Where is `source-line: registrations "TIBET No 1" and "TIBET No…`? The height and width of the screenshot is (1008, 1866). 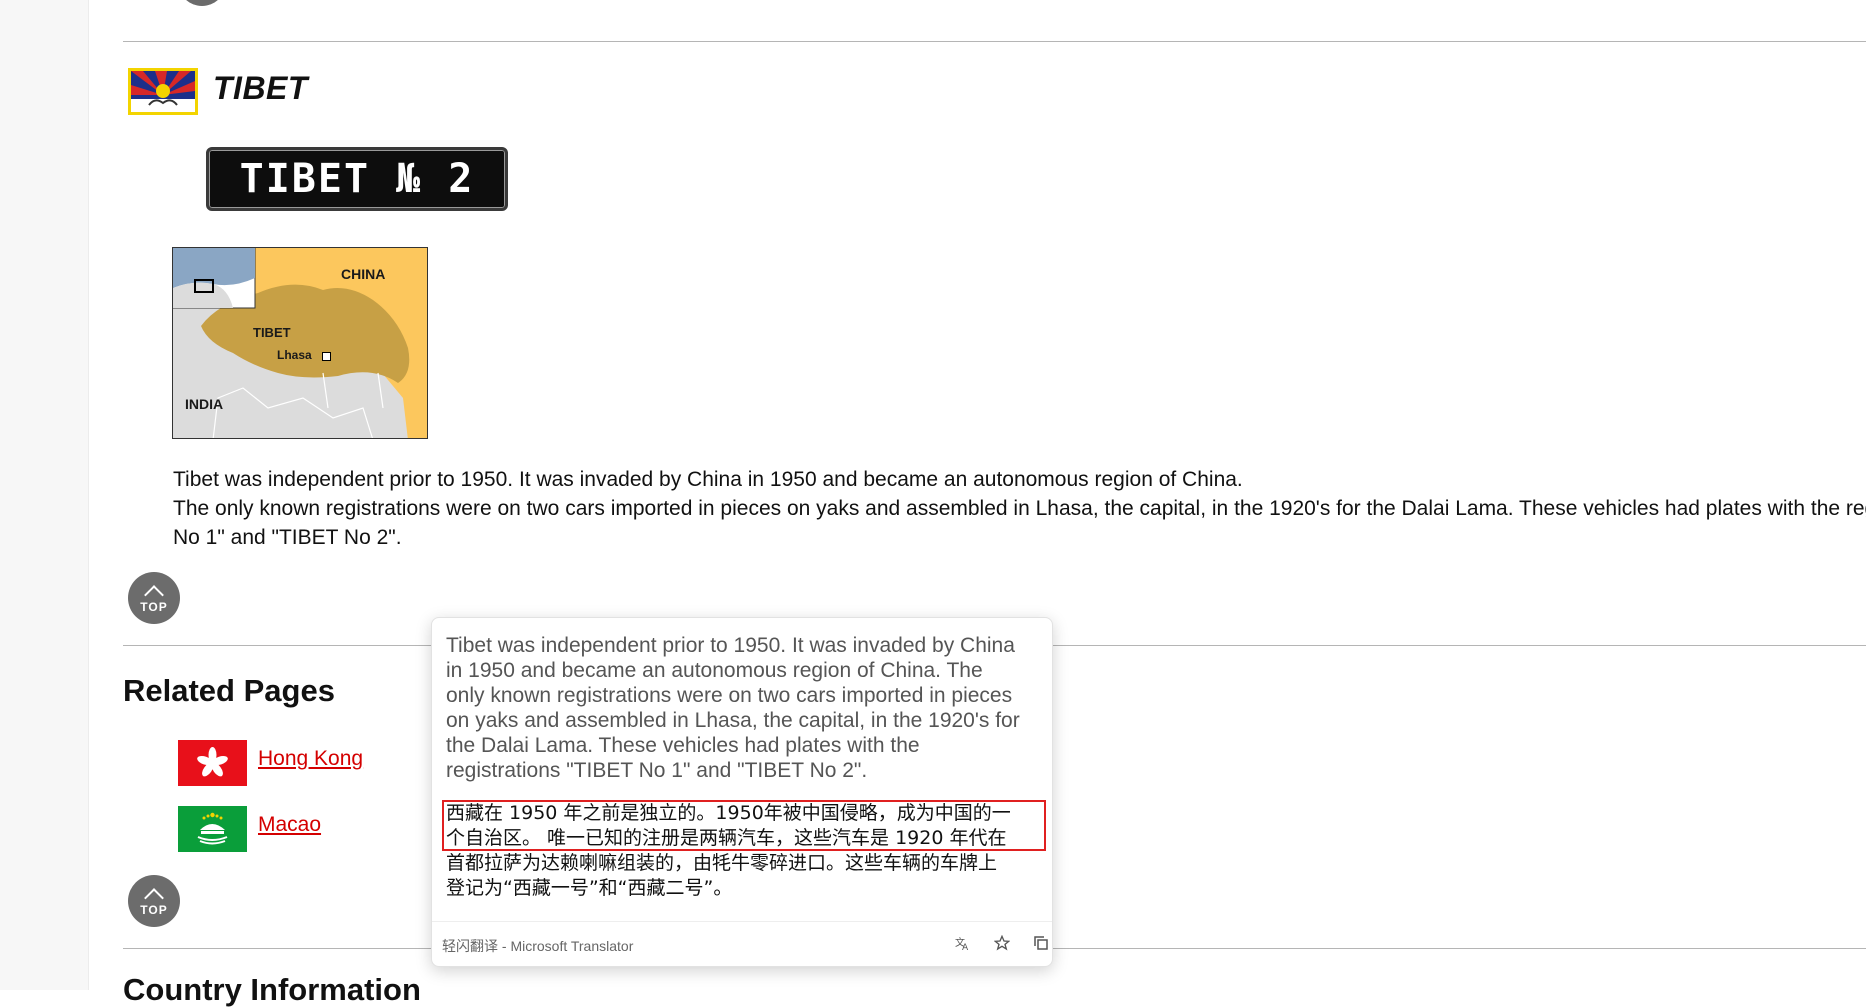
source-line: registrations "TIBET No 1" and "TIBET No… is located at coordinates (657, 770).